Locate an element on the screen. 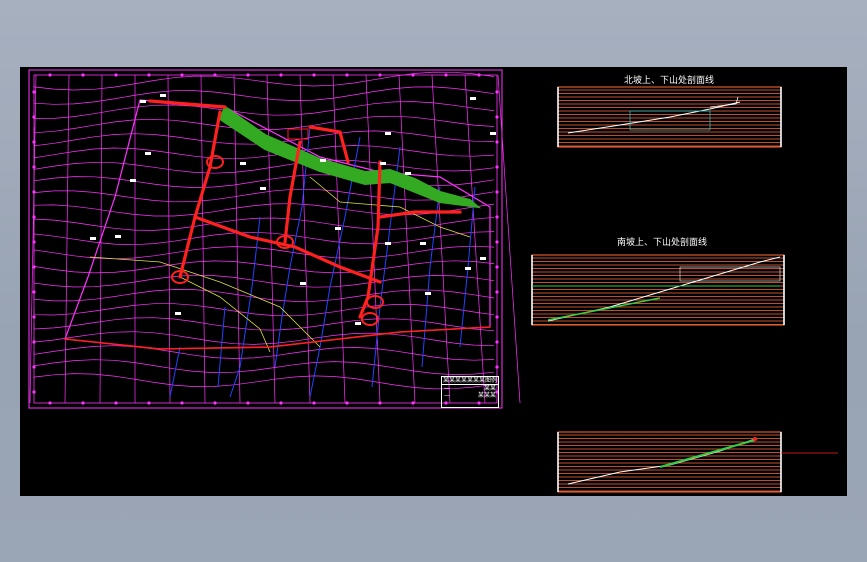  drawing-legend: 某某某某某某某图例 — 某某 — 某某某 is located at coordinates (470, 392).